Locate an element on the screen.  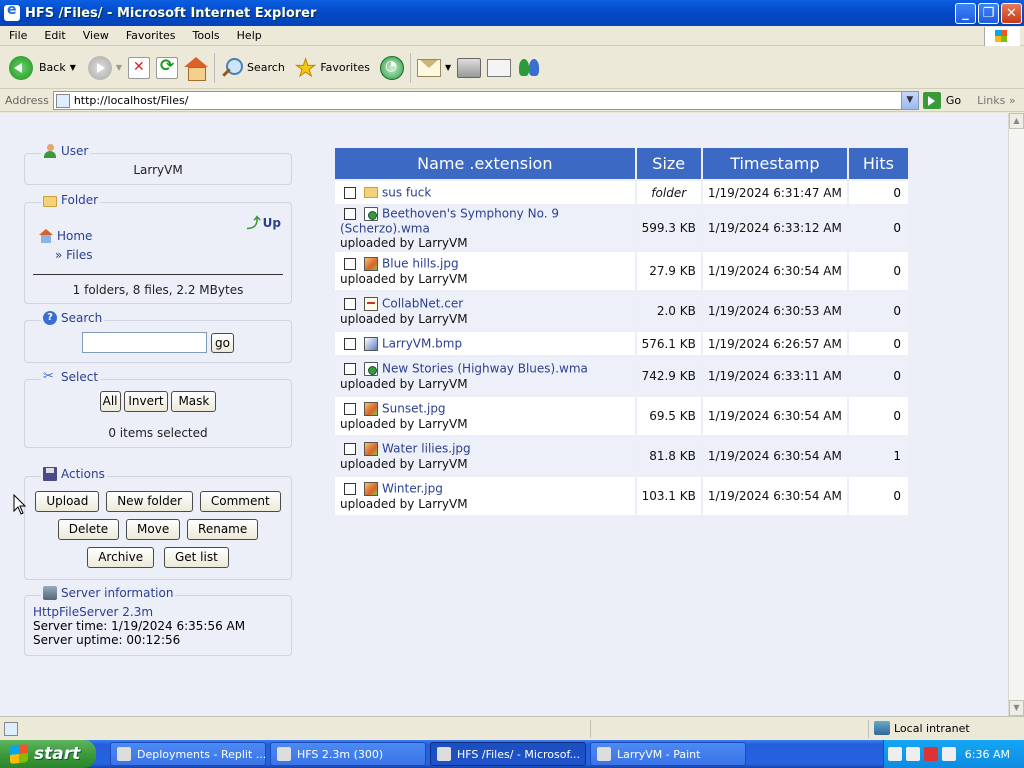
help-icon: ? is located at coordinates (50, 318).